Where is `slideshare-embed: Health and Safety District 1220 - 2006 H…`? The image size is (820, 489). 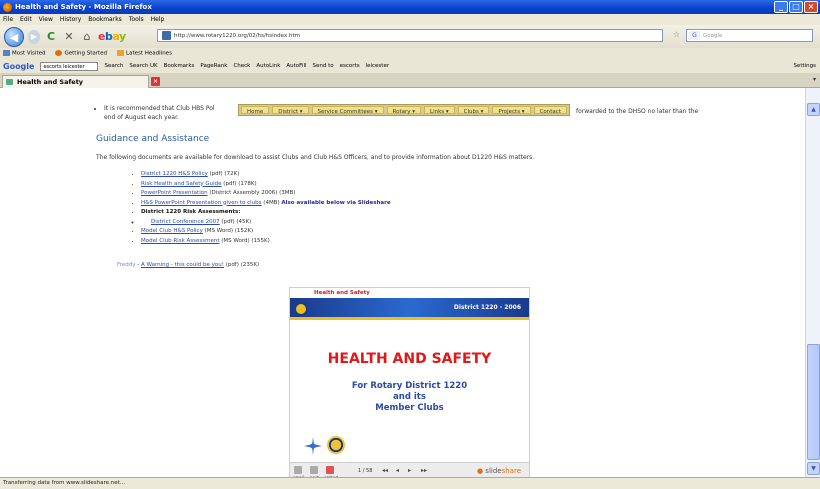
slideshare-embed: Health and Safety District 1220 - 2006 H… is located at coordinates (409, 382).